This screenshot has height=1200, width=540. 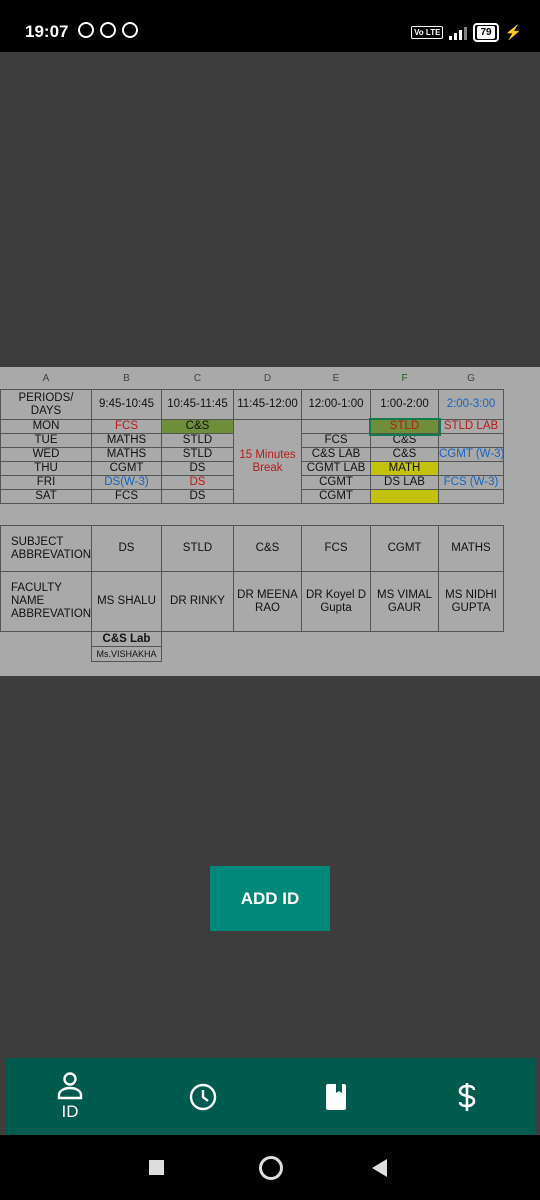 I want to click on person-icon, so click(x=70, y=1085).